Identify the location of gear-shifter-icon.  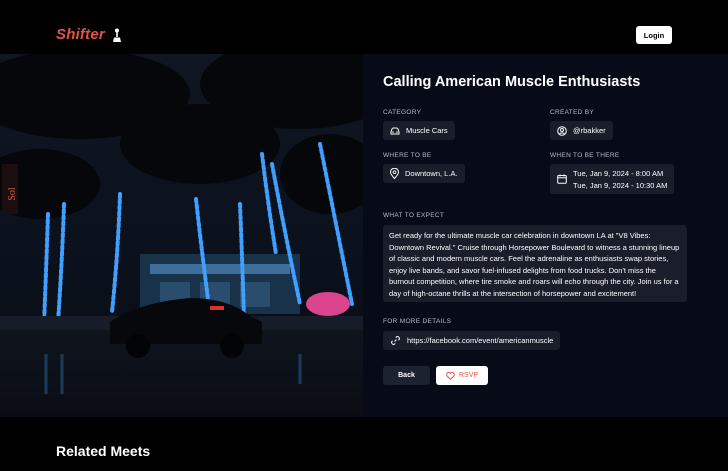
(116, 35).